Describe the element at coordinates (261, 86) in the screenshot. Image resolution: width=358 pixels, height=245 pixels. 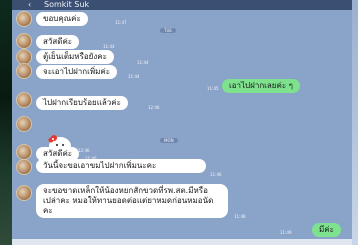
I see `outgoing-message: เอาไปฝากเลยค่ะ ๆ` at that location.